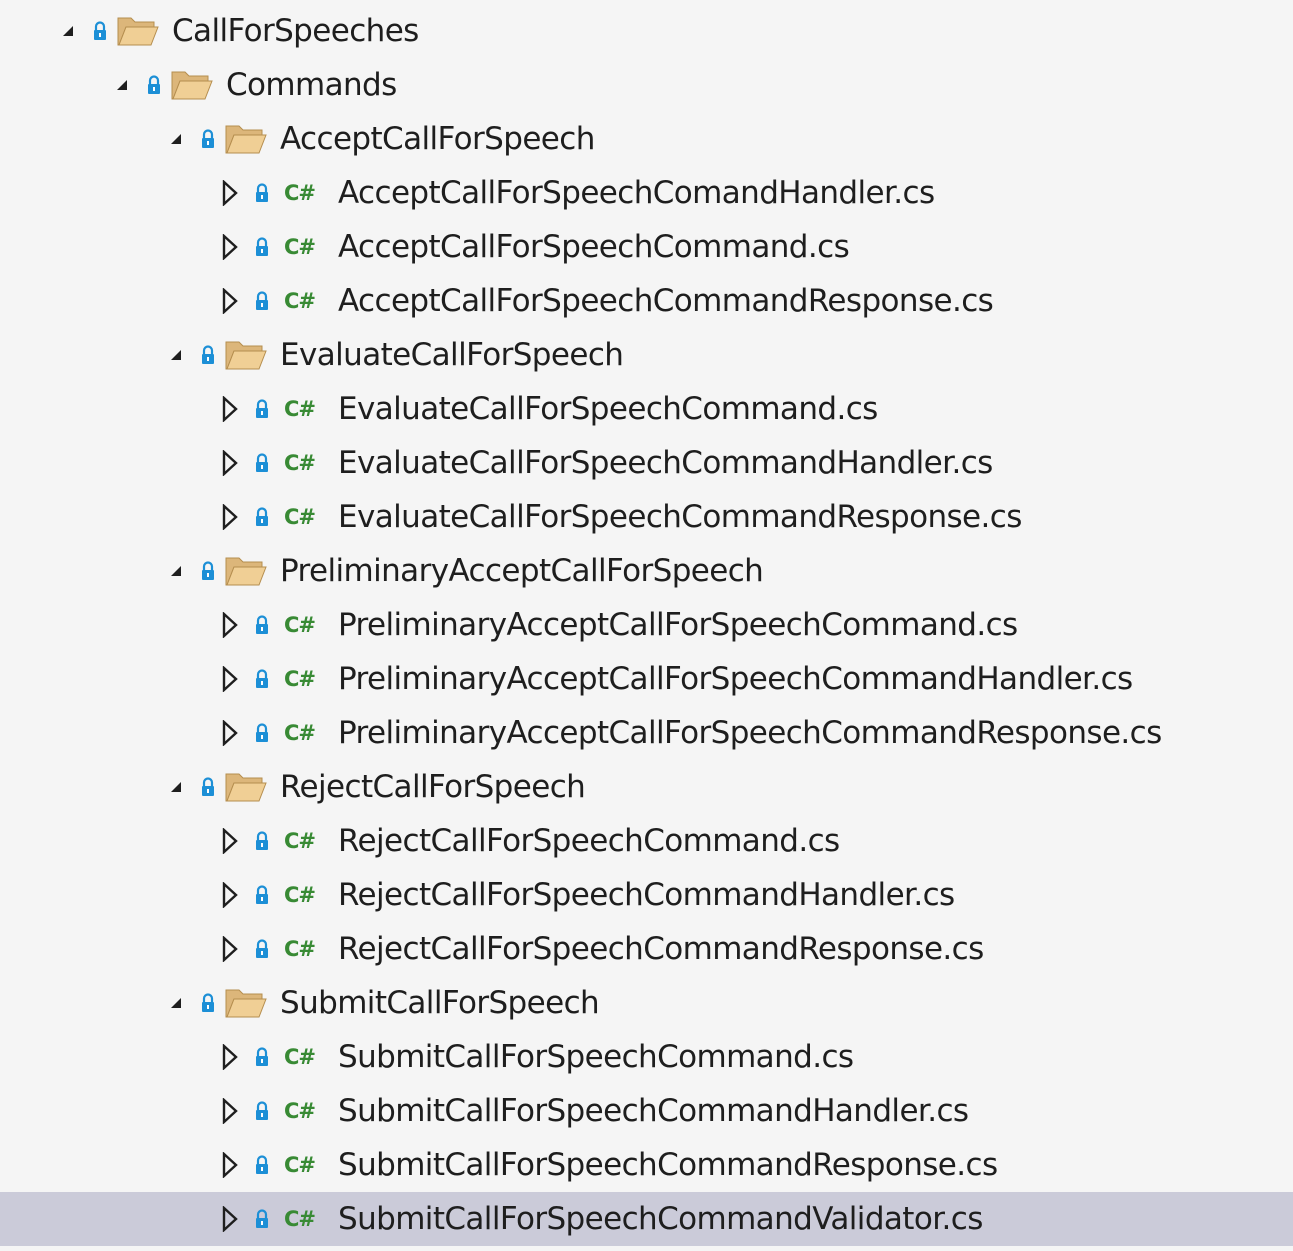 This screenshot has width=1293, height=1251. What do you see at coordinates (433, 787) in the screenshot?
I see `tree-item-label: RejectCallForSpeech` at bounding box center [433, 787].